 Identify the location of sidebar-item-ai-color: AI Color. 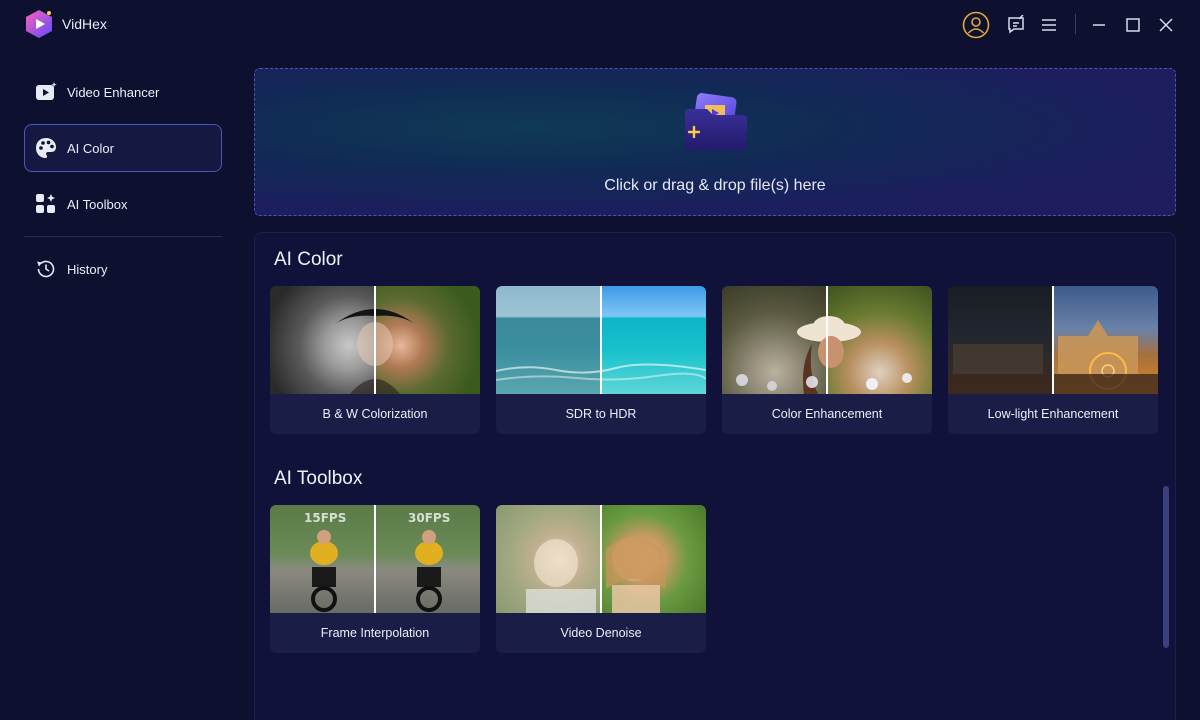
(123, 148).